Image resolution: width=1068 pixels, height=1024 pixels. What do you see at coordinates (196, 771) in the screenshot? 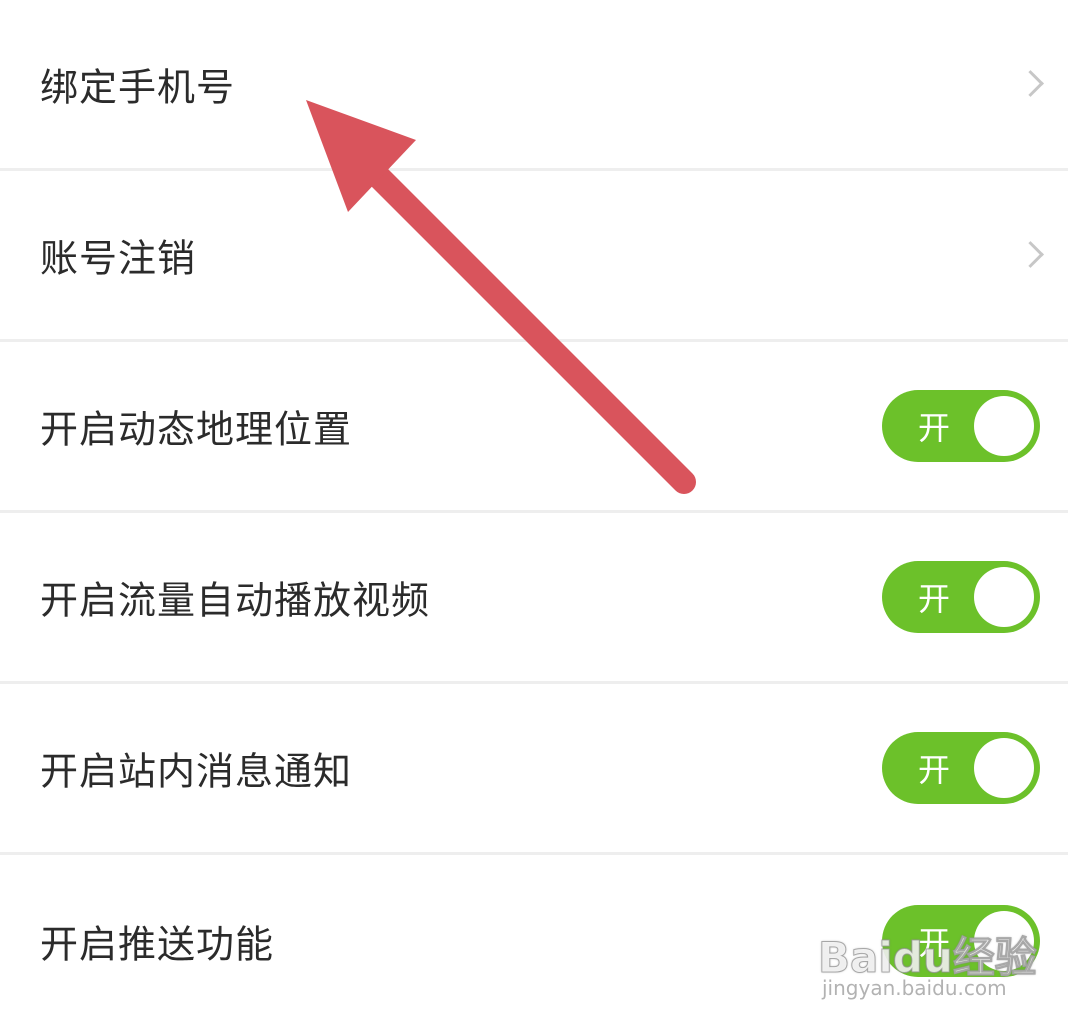
I see `row-label: 开启站内消息通知` at bounding box center [196, 771].